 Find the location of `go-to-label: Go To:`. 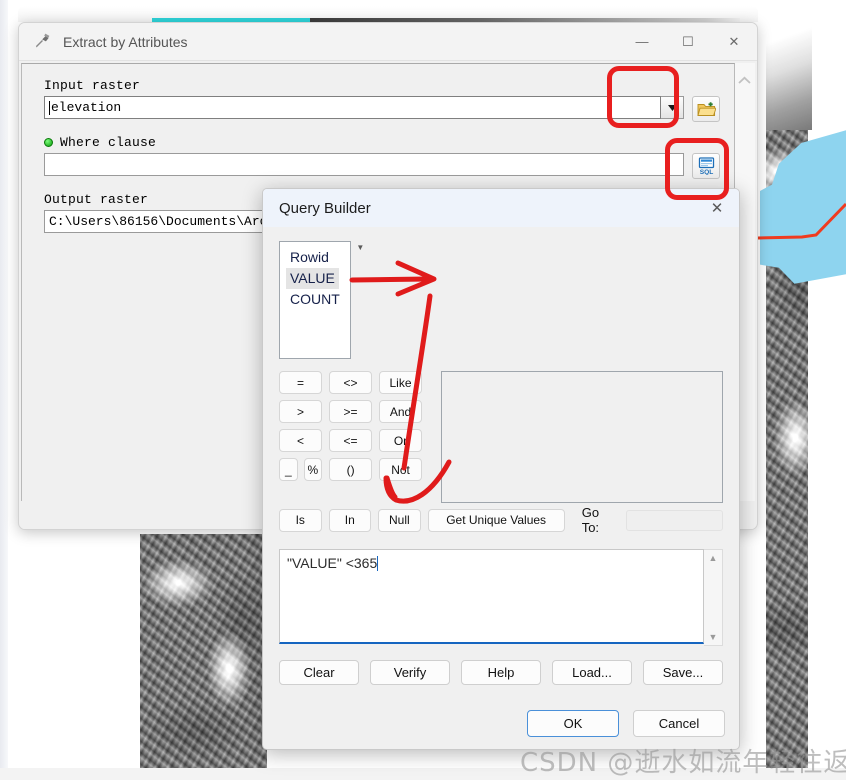

go-to-label: Go To: is located at coordinates (590, 520).